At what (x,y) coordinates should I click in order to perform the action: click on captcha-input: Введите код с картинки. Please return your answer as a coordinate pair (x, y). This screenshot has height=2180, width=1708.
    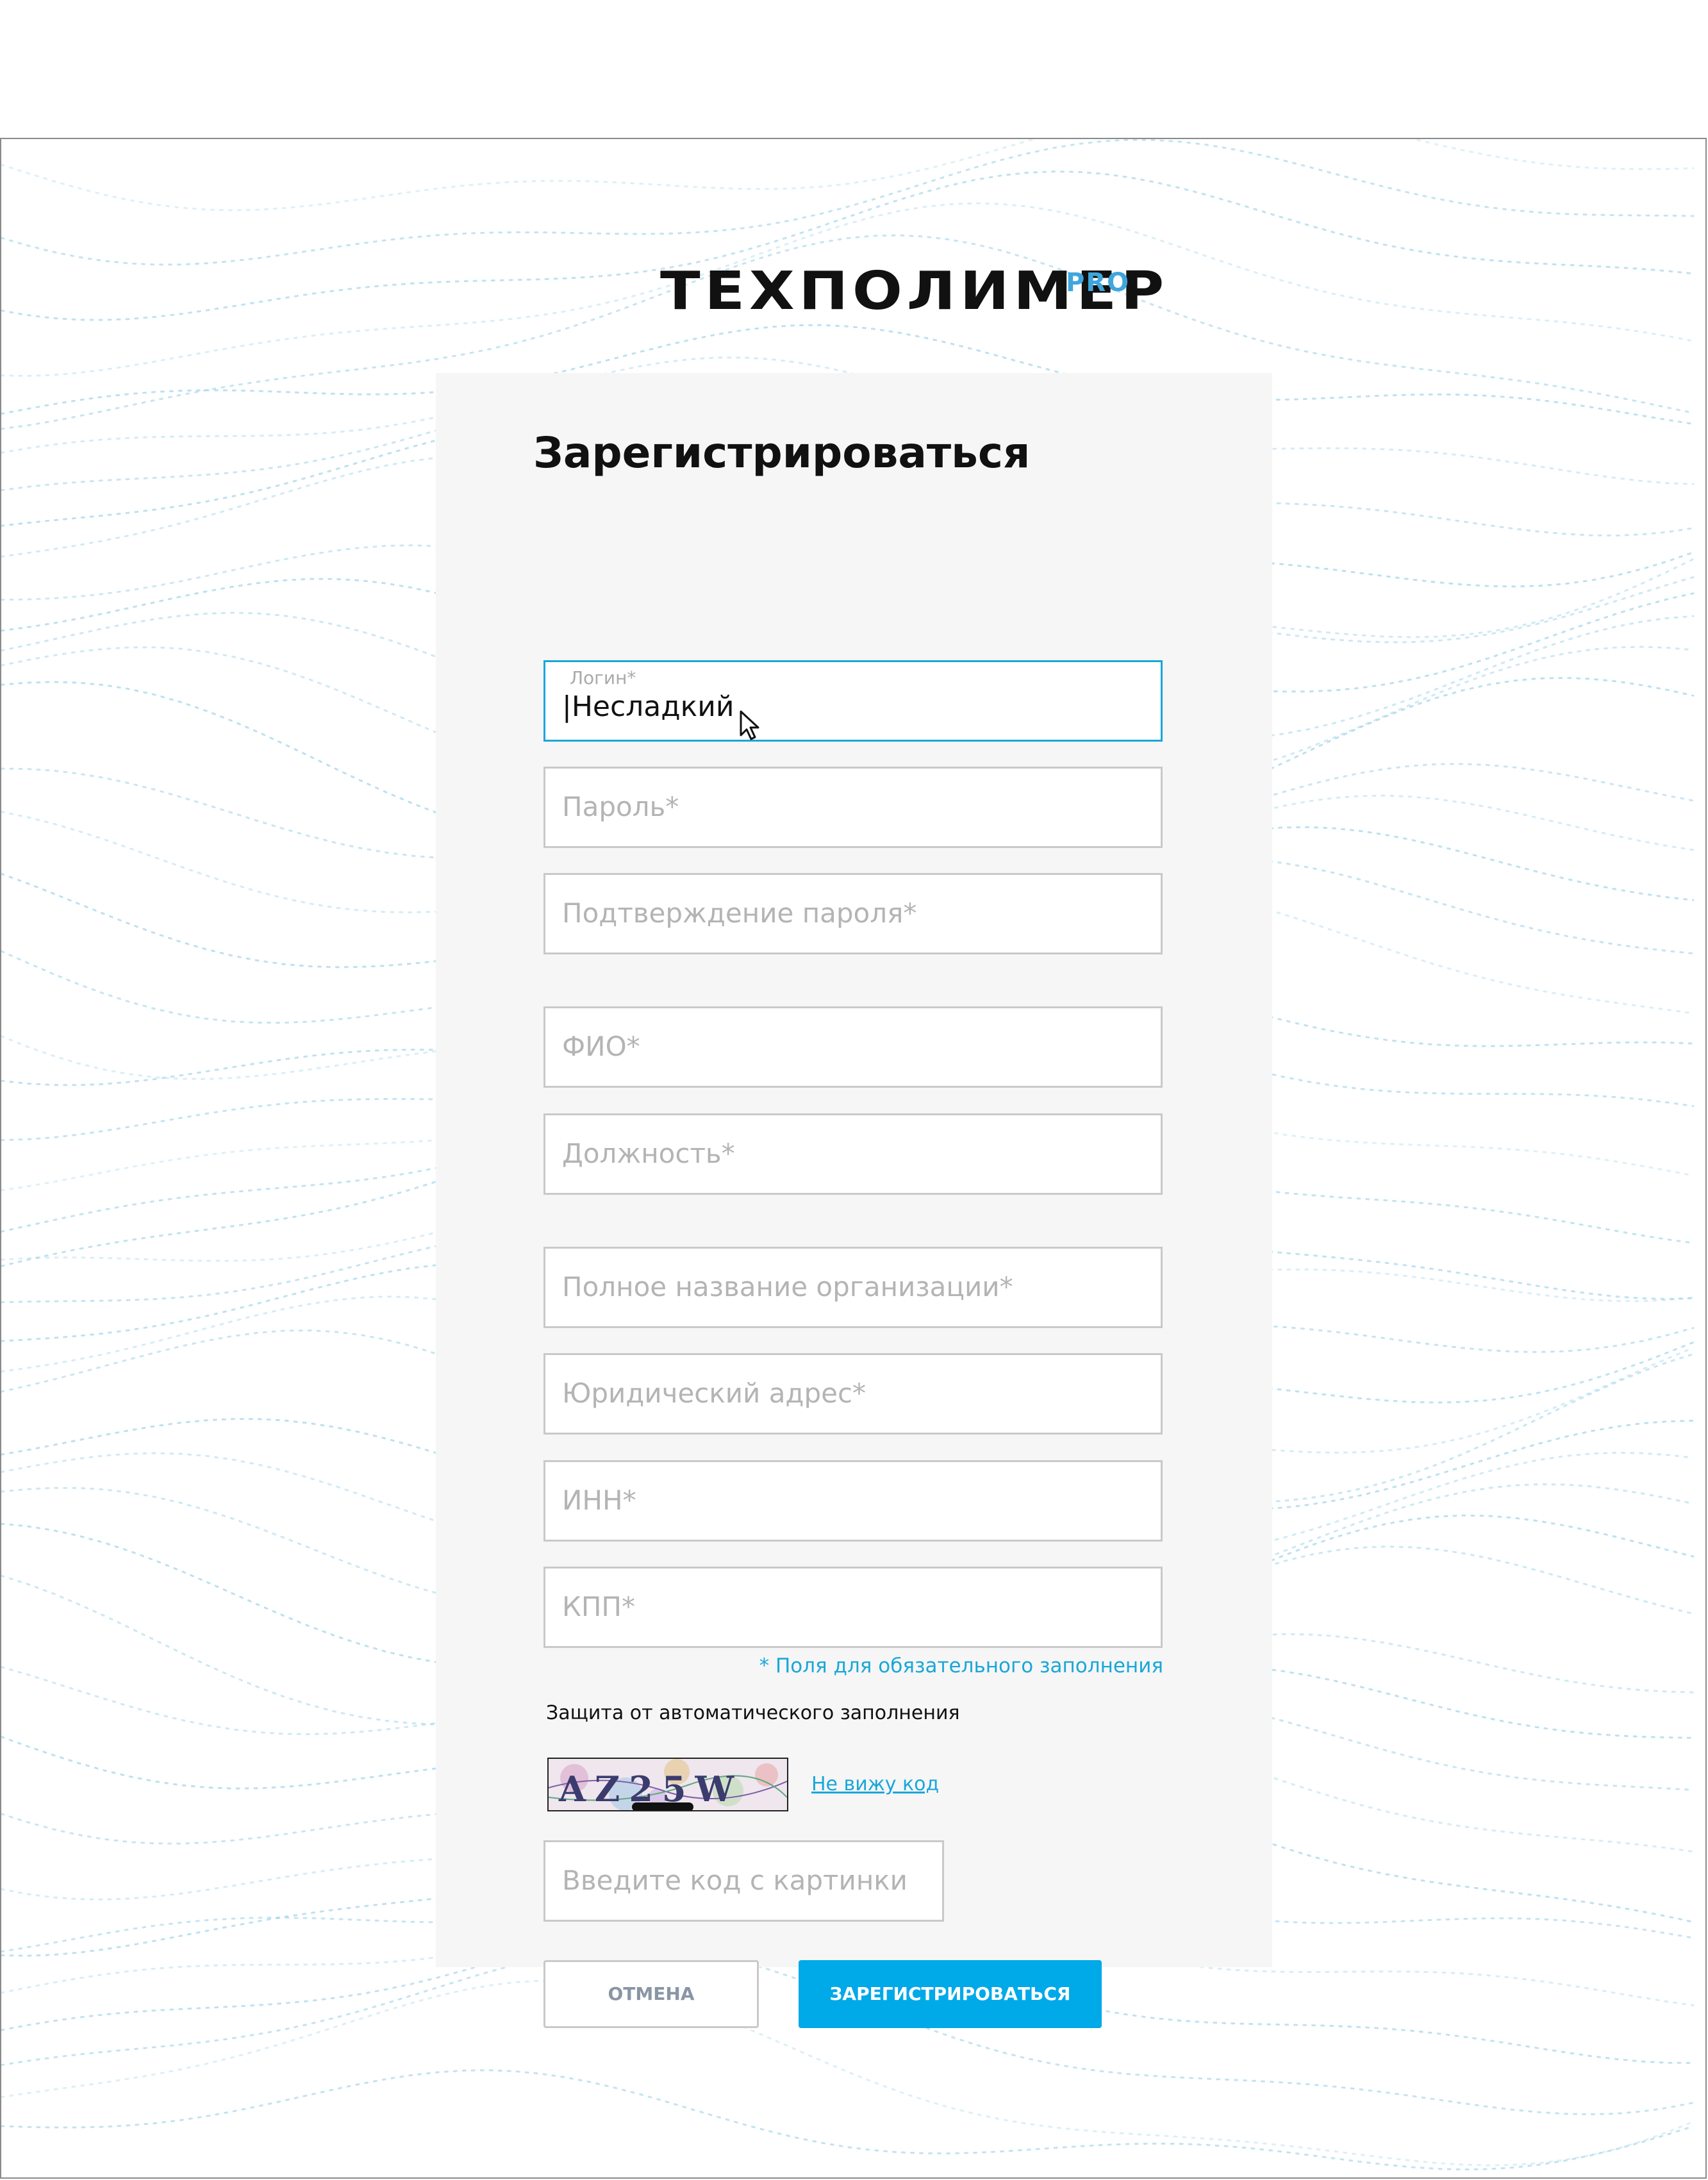
    Looking at the image, I should click on (743, 1881).